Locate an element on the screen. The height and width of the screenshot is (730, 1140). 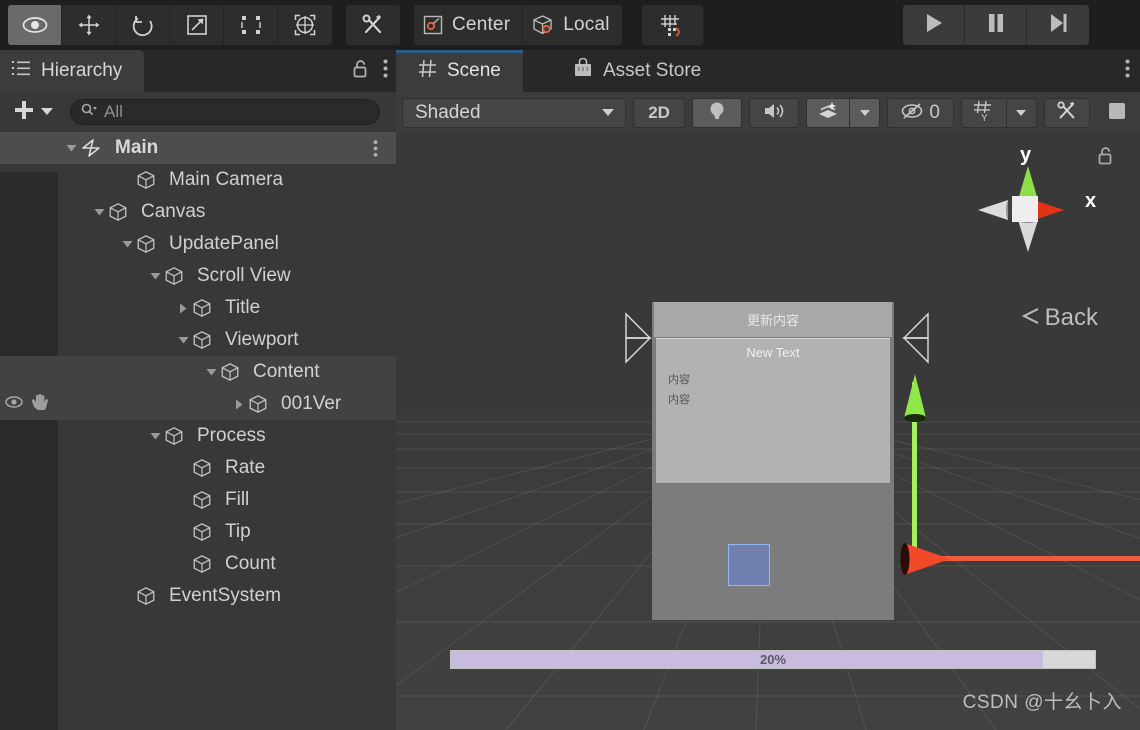
hierarchy-row-title: Title is located at coordinates (198, 308).